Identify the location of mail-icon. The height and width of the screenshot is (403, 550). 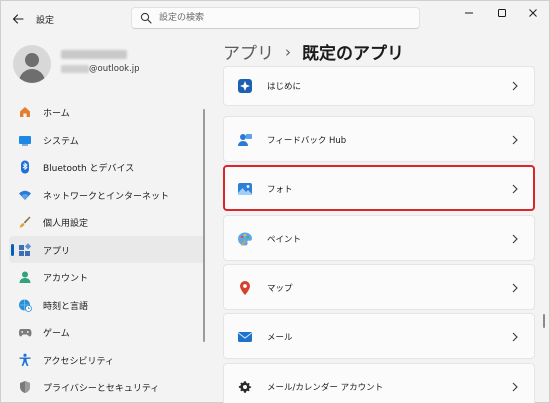
(244, 336).